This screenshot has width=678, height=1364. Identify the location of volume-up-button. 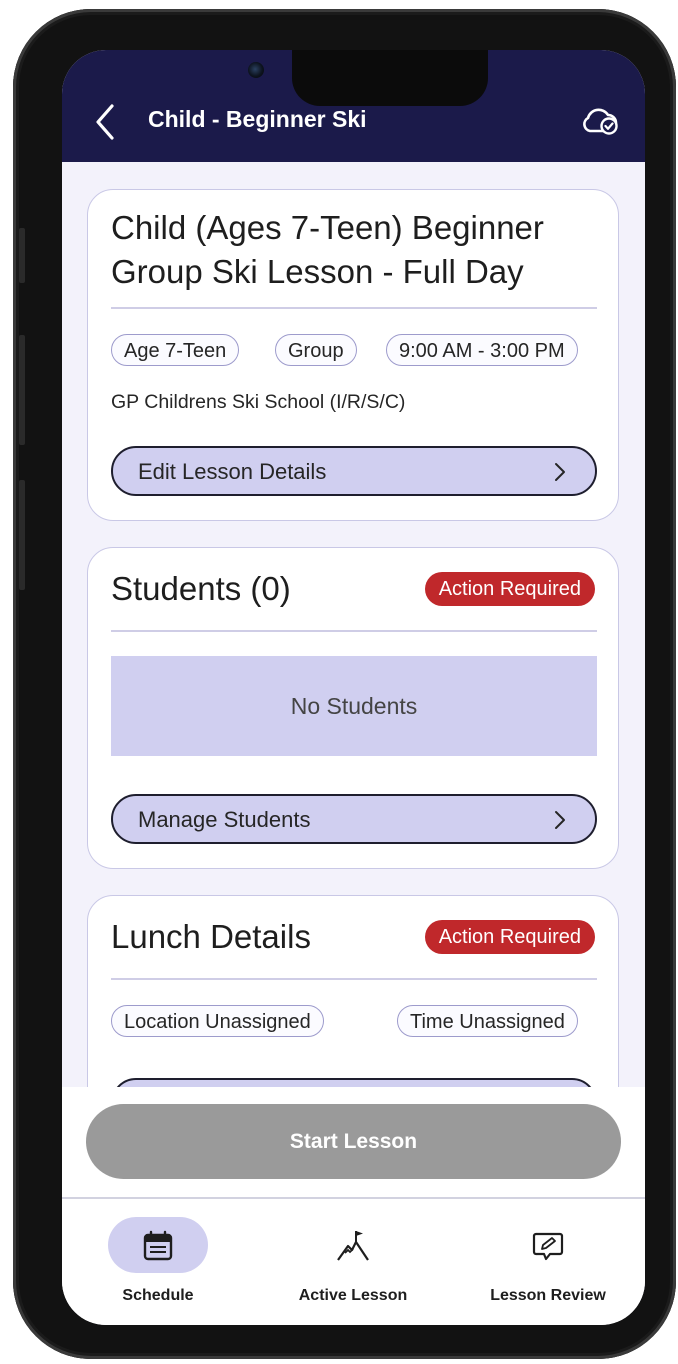
(22, 390).